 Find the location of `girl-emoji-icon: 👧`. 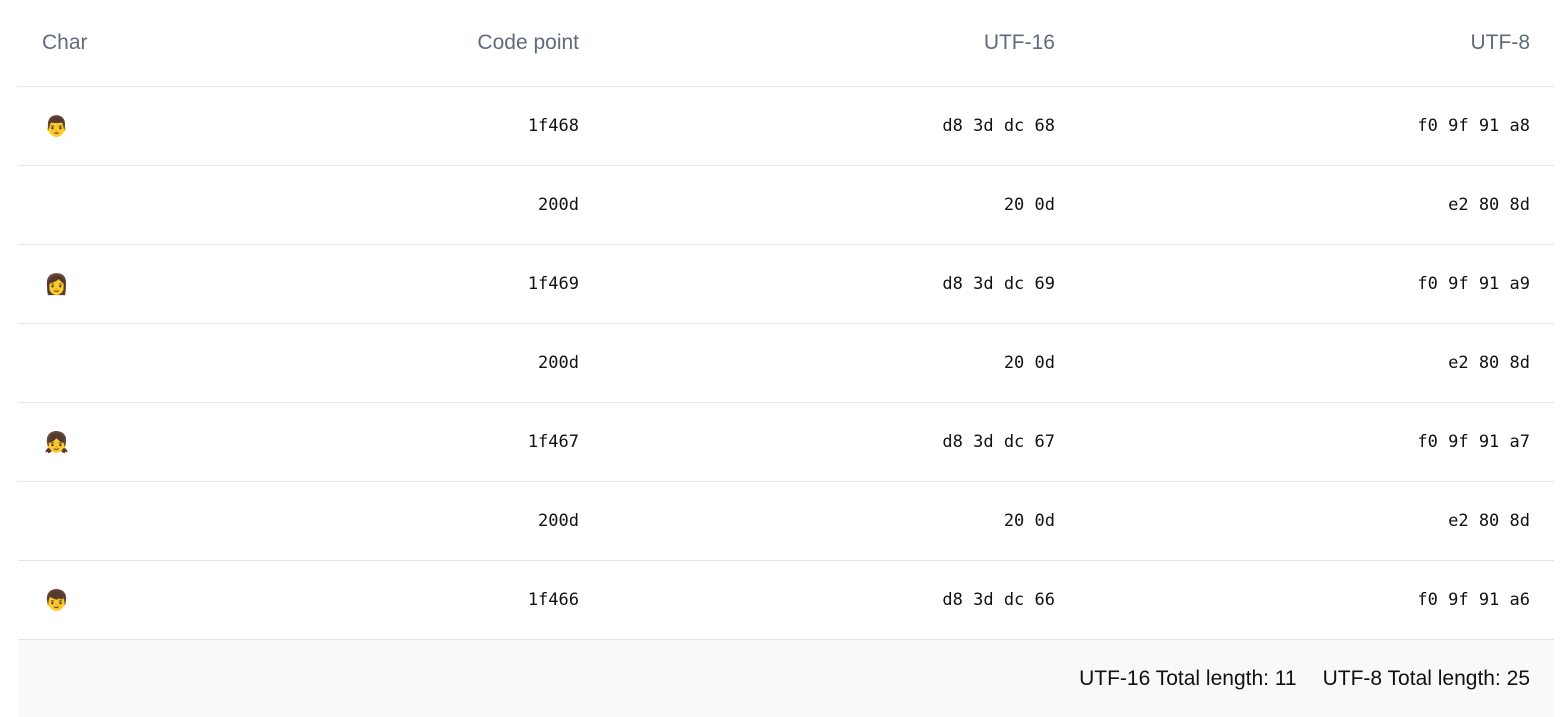

girl-emoji-icon: 👧 is located at coordinates (56, 441).